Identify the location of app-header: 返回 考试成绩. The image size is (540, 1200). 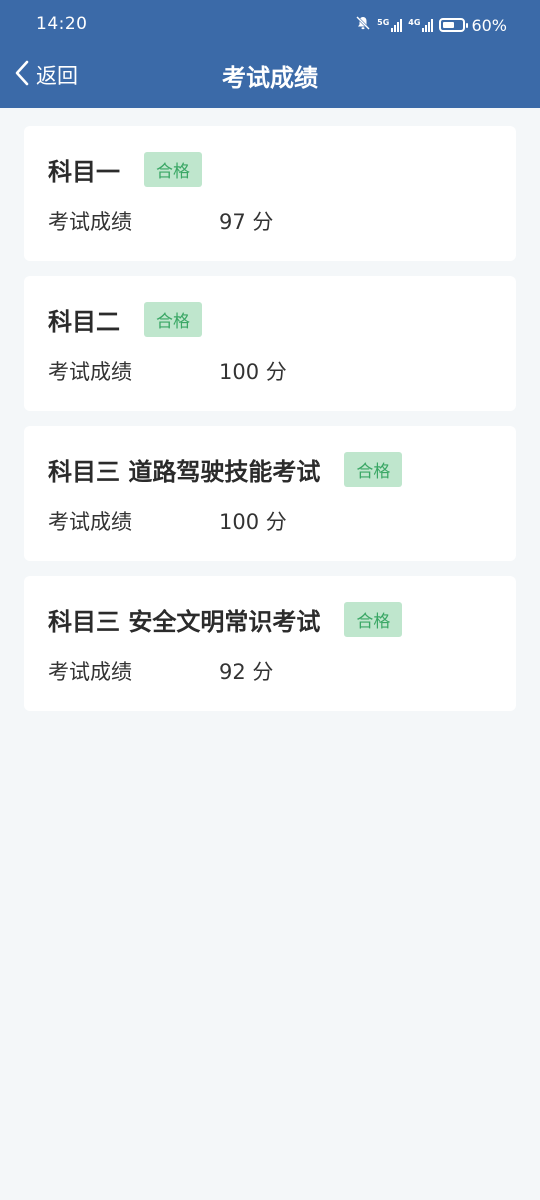
(270, 79).